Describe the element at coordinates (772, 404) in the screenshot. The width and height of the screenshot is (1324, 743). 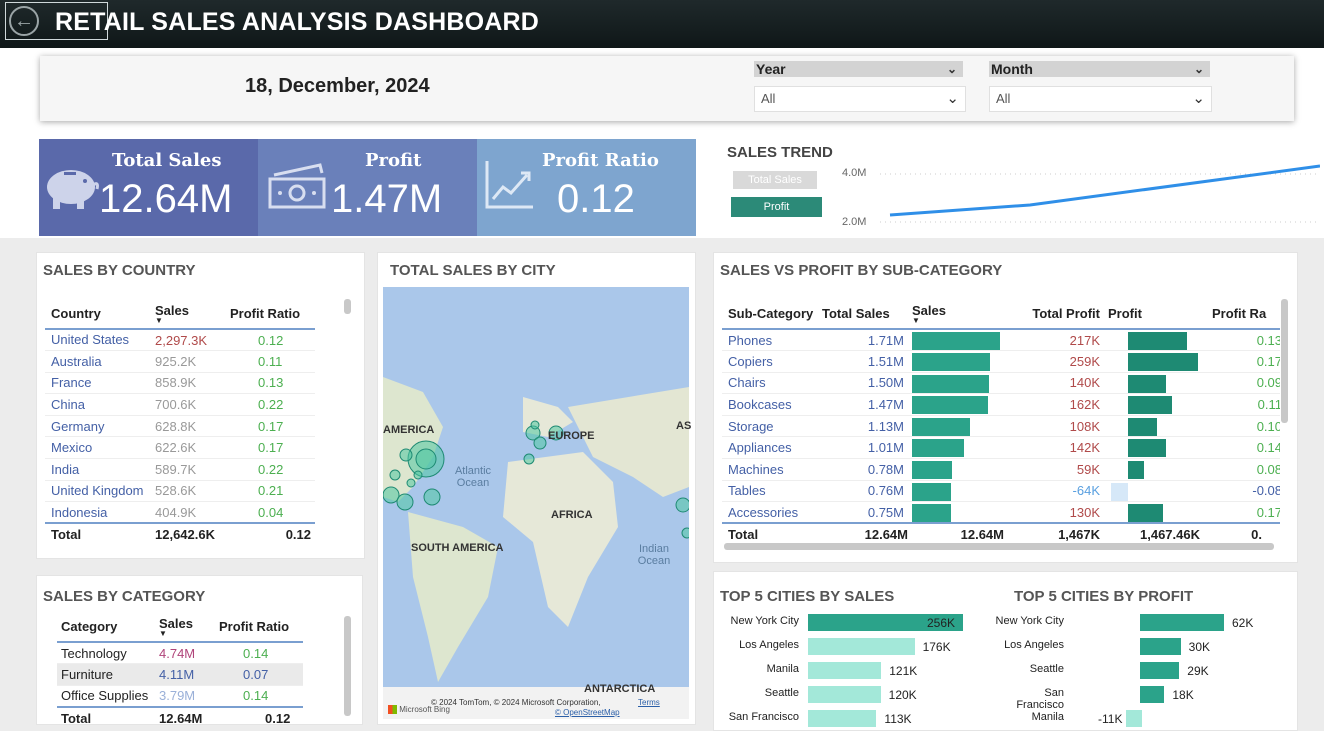
I see `subcat-name: Bookcases` at that location.